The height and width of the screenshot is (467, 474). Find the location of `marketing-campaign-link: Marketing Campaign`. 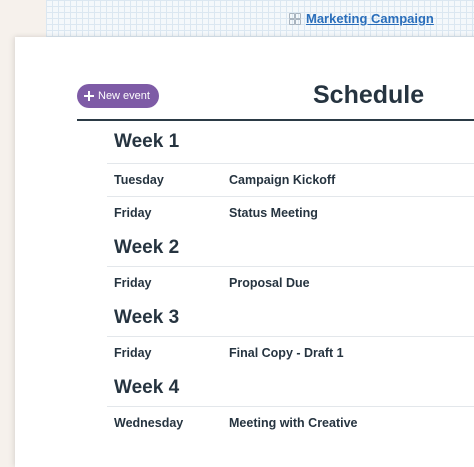

marketing-campaign-link: Marketing Campaign is located at coordinates (370, 18).